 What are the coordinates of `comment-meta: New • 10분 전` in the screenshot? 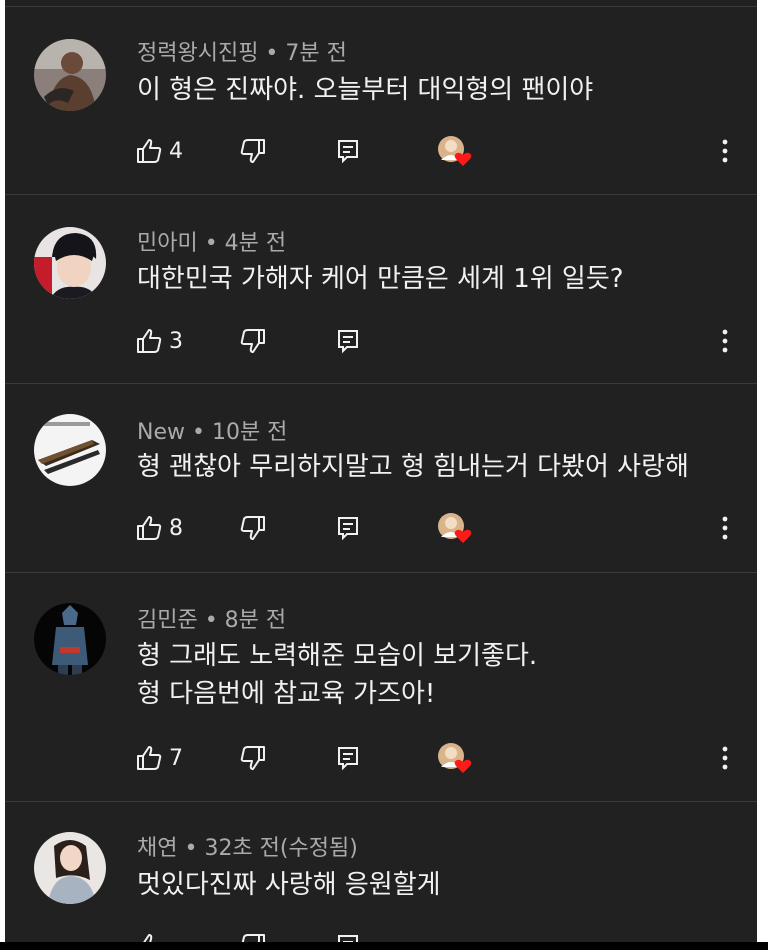 It's located at (212, 432).